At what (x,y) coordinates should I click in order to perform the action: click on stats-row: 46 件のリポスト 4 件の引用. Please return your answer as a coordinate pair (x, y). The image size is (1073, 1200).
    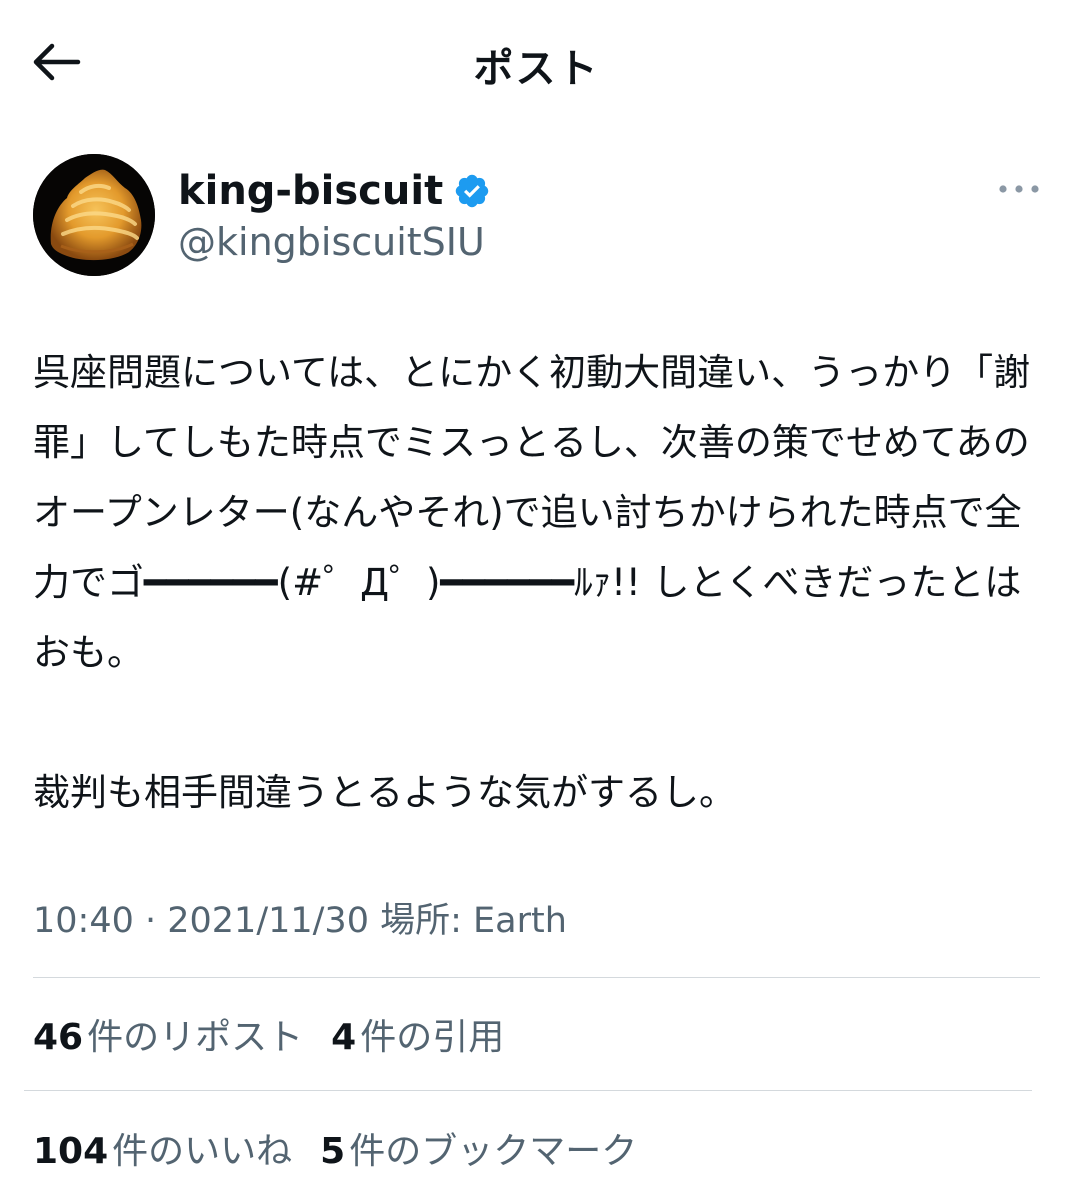
    Looking at the image, I should click on (282, 1034).